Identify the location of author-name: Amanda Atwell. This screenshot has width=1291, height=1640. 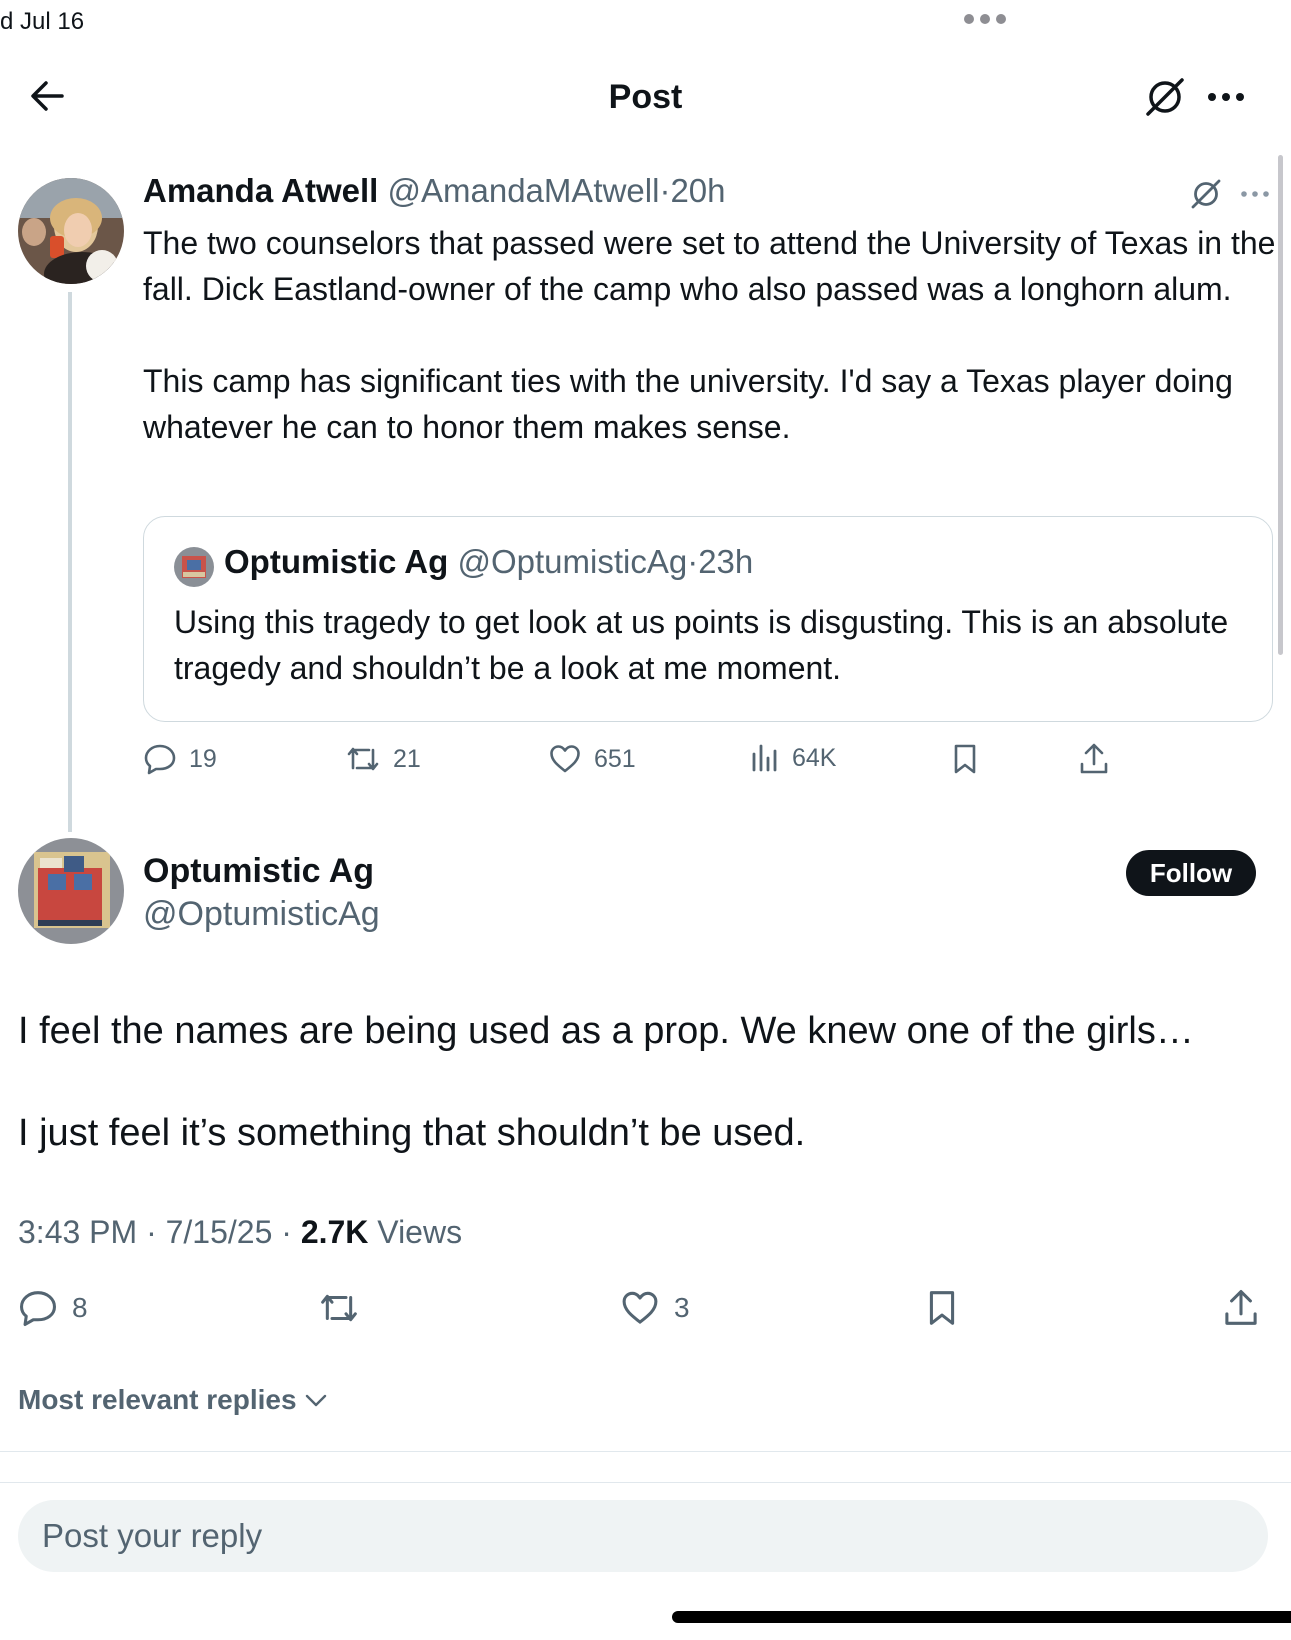
(260, 190).